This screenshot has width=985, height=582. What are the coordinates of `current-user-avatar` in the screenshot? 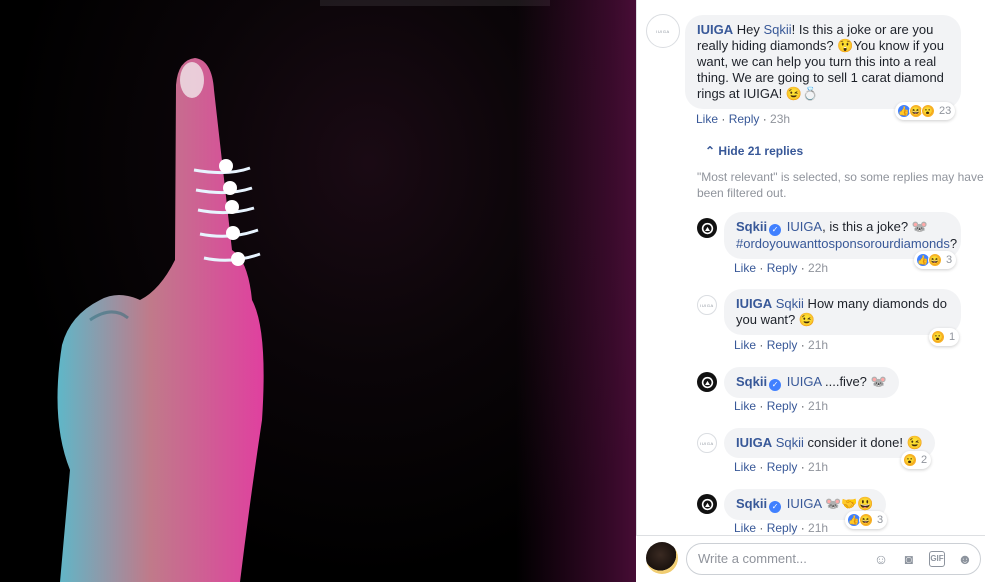 It's located at (662, 558).